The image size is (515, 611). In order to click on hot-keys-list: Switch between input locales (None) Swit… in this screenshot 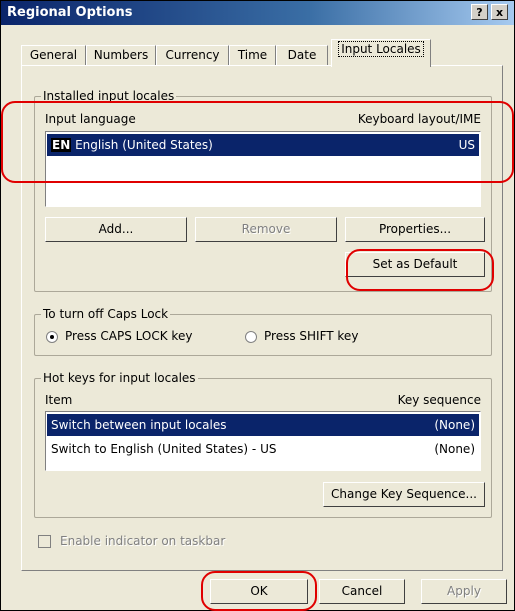, I will do `click(263, 441)`.